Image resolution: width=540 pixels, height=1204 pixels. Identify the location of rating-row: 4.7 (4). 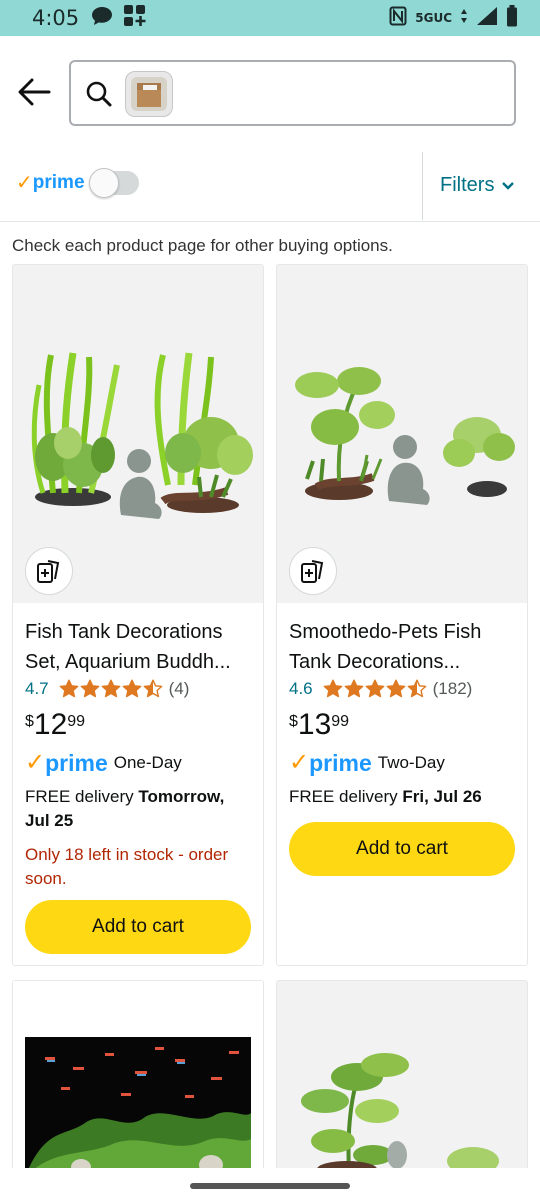
(138, 689).